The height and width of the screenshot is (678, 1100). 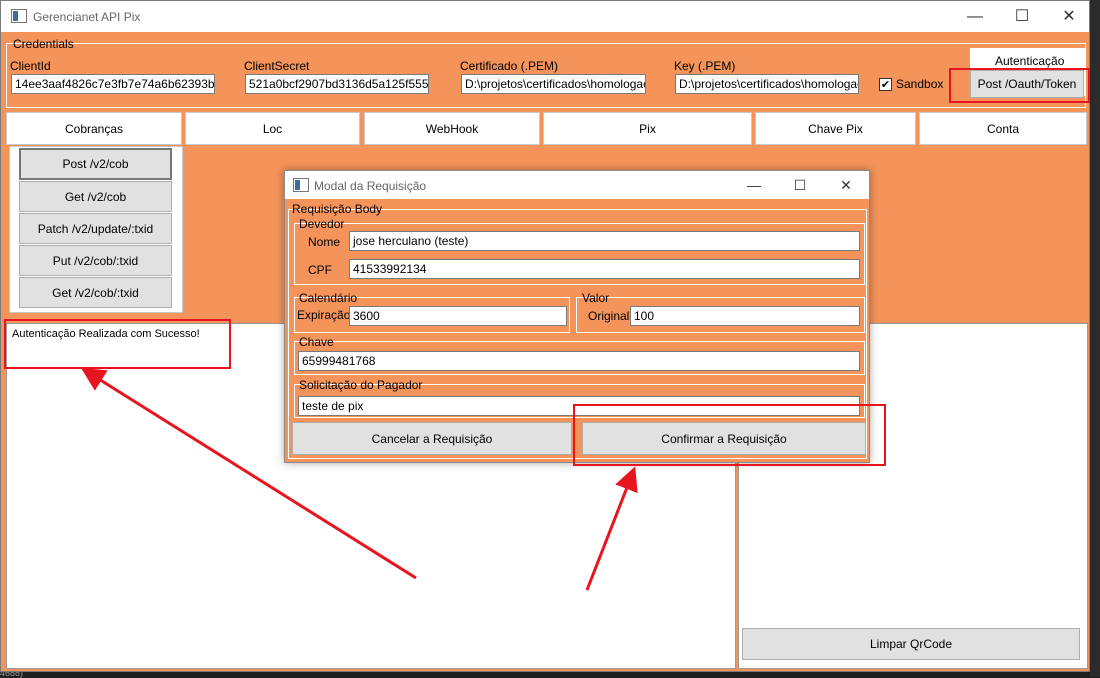 I want to click on minimize-icon: —, so click(x=975, y=16).